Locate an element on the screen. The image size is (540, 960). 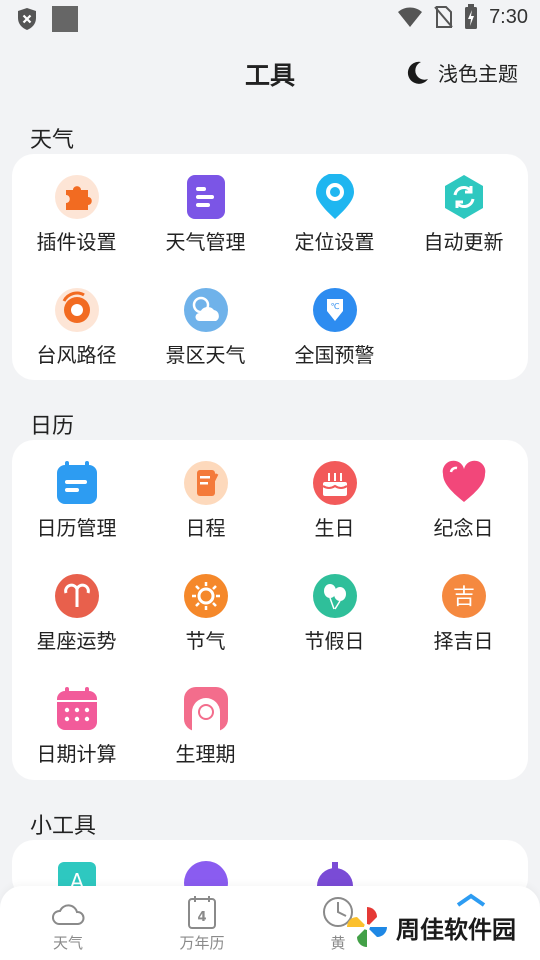
pinwheel-logo-icon is located at coordinates (367, 927).